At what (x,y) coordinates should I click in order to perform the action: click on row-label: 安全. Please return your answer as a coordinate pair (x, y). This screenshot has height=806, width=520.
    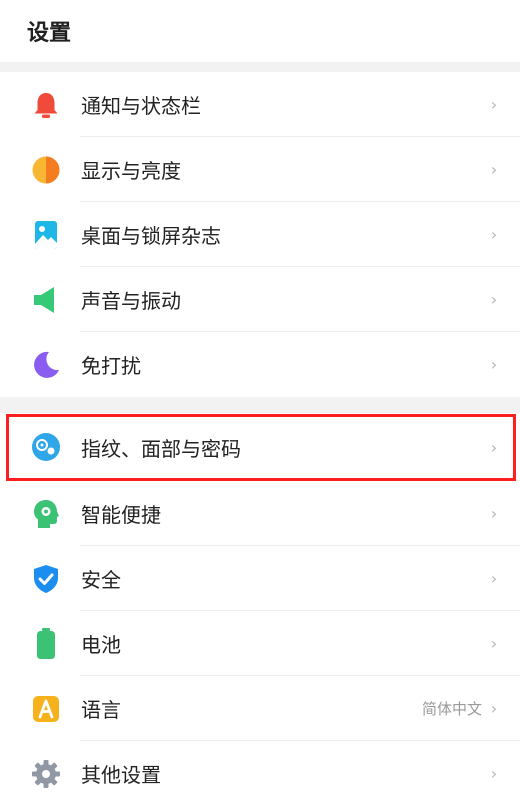
    Looking at the image, I should click on (101, 580).